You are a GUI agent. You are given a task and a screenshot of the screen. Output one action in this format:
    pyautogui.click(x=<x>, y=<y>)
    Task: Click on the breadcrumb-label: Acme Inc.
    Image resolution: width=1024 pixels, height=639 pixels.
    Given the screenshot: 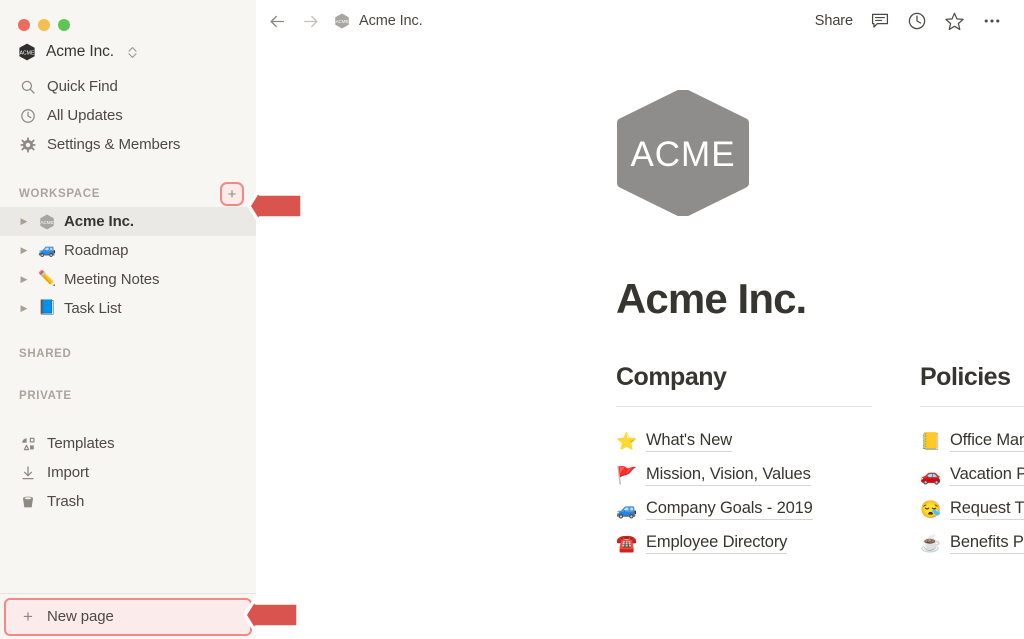 What is the action you would take?
    pyautogui.click(x=391, y=21)
    